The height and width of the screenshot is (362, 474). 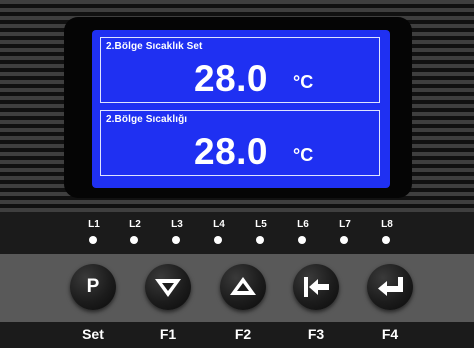 What do you see at coordinates (218, 240) in the screenshot?
I see `led-indicator-l4` at bounding box center [218, 240].